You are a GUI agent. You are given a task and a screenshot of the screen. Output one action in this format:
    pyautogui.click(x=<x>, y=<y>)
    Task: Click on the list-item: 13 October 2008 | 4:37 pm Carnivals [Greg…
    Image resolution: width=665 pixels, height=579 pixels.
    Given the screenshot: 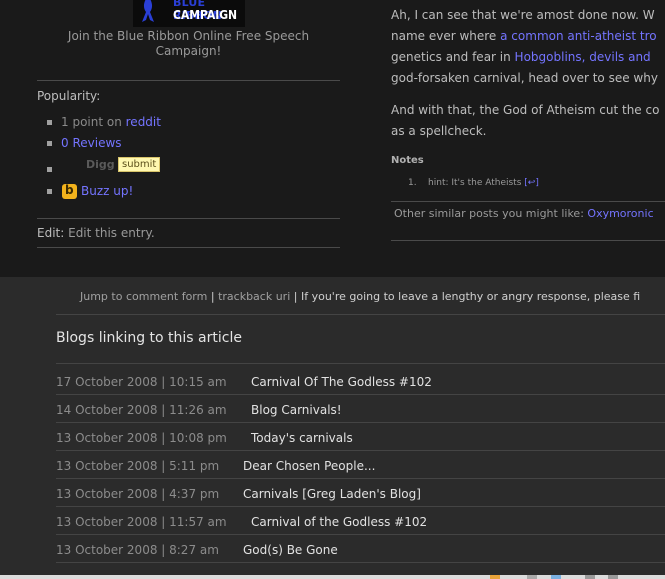 What is the action you would take?
    pyautogui.click(x=304, y=492)
    